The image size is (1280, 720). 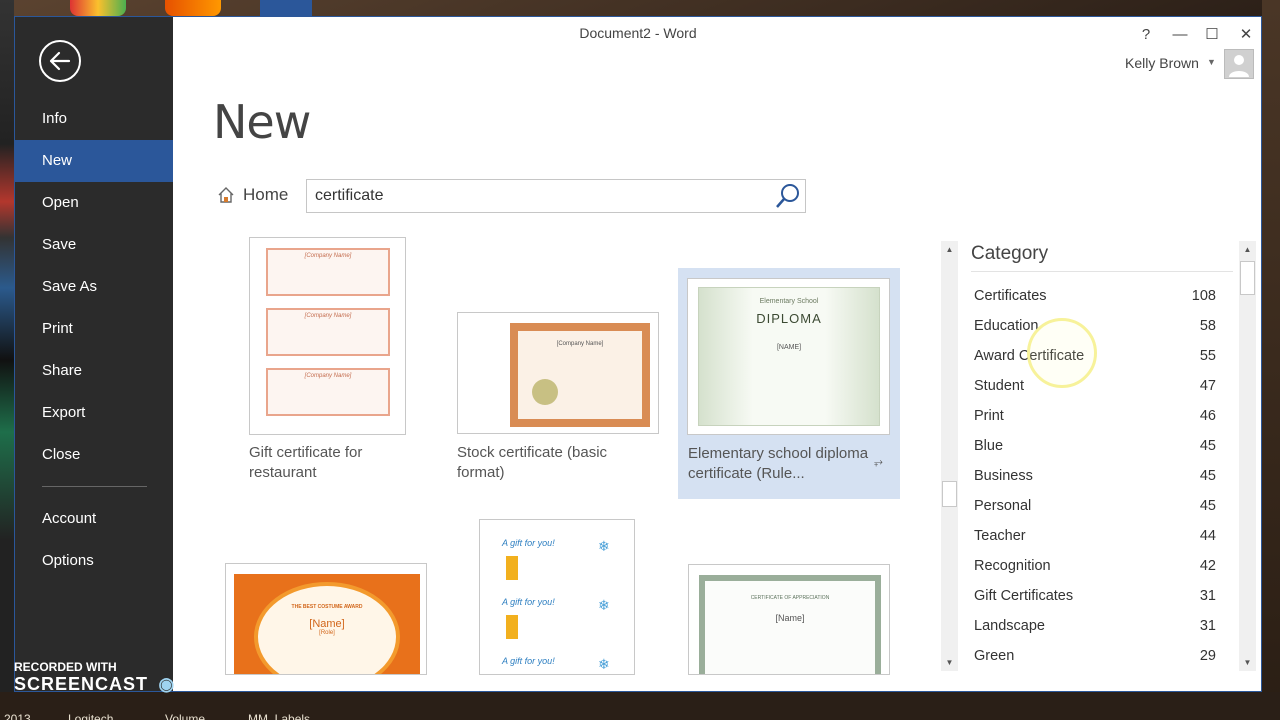 I want to click on seal-icon, so click(x=545, y=392).